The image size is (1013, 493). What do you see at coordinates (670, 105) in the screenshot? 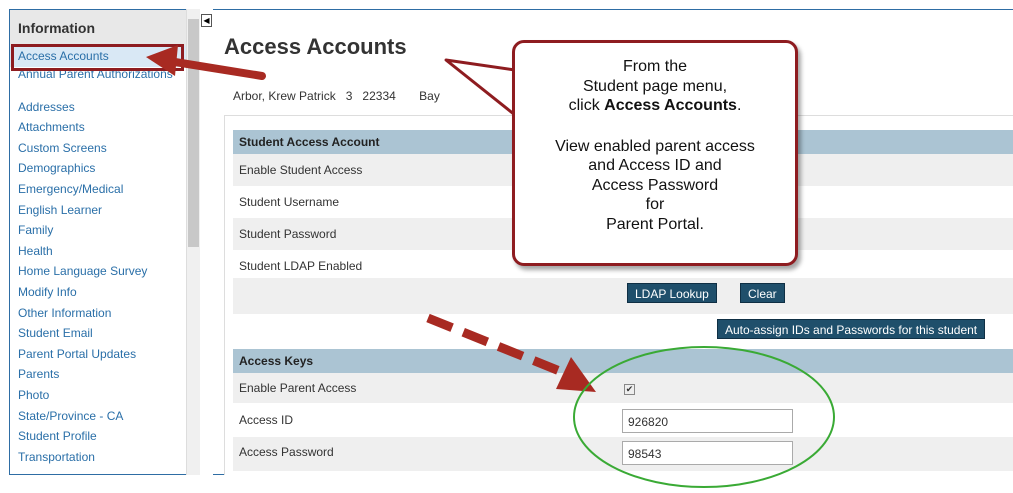
I see `callout-line-3-bold: Access Accounts` at bounding box center [670, 105].